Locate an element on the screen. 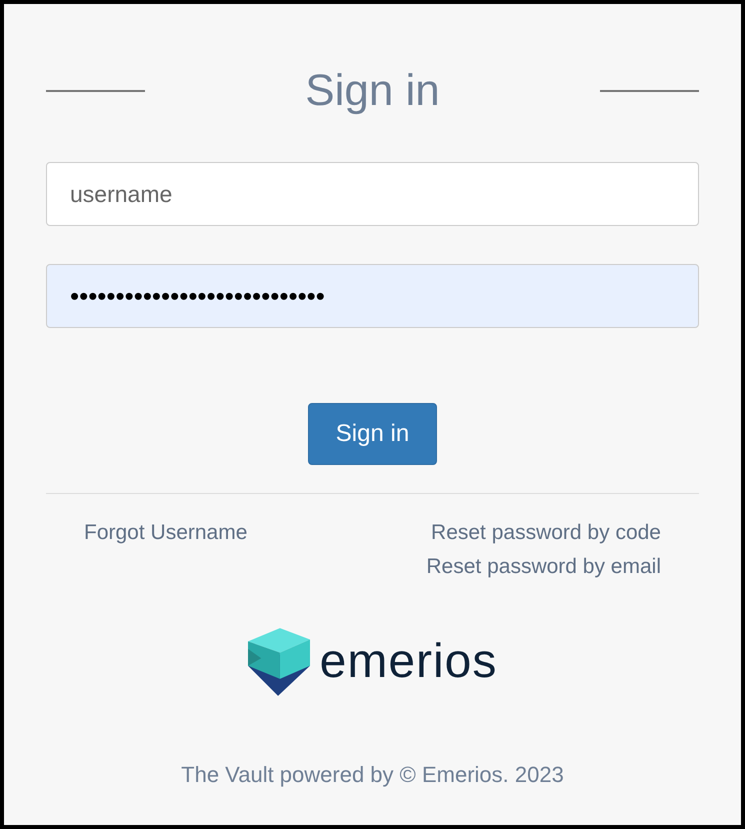  sign-in-heading: Sign in is located at coordinates (372, 91).